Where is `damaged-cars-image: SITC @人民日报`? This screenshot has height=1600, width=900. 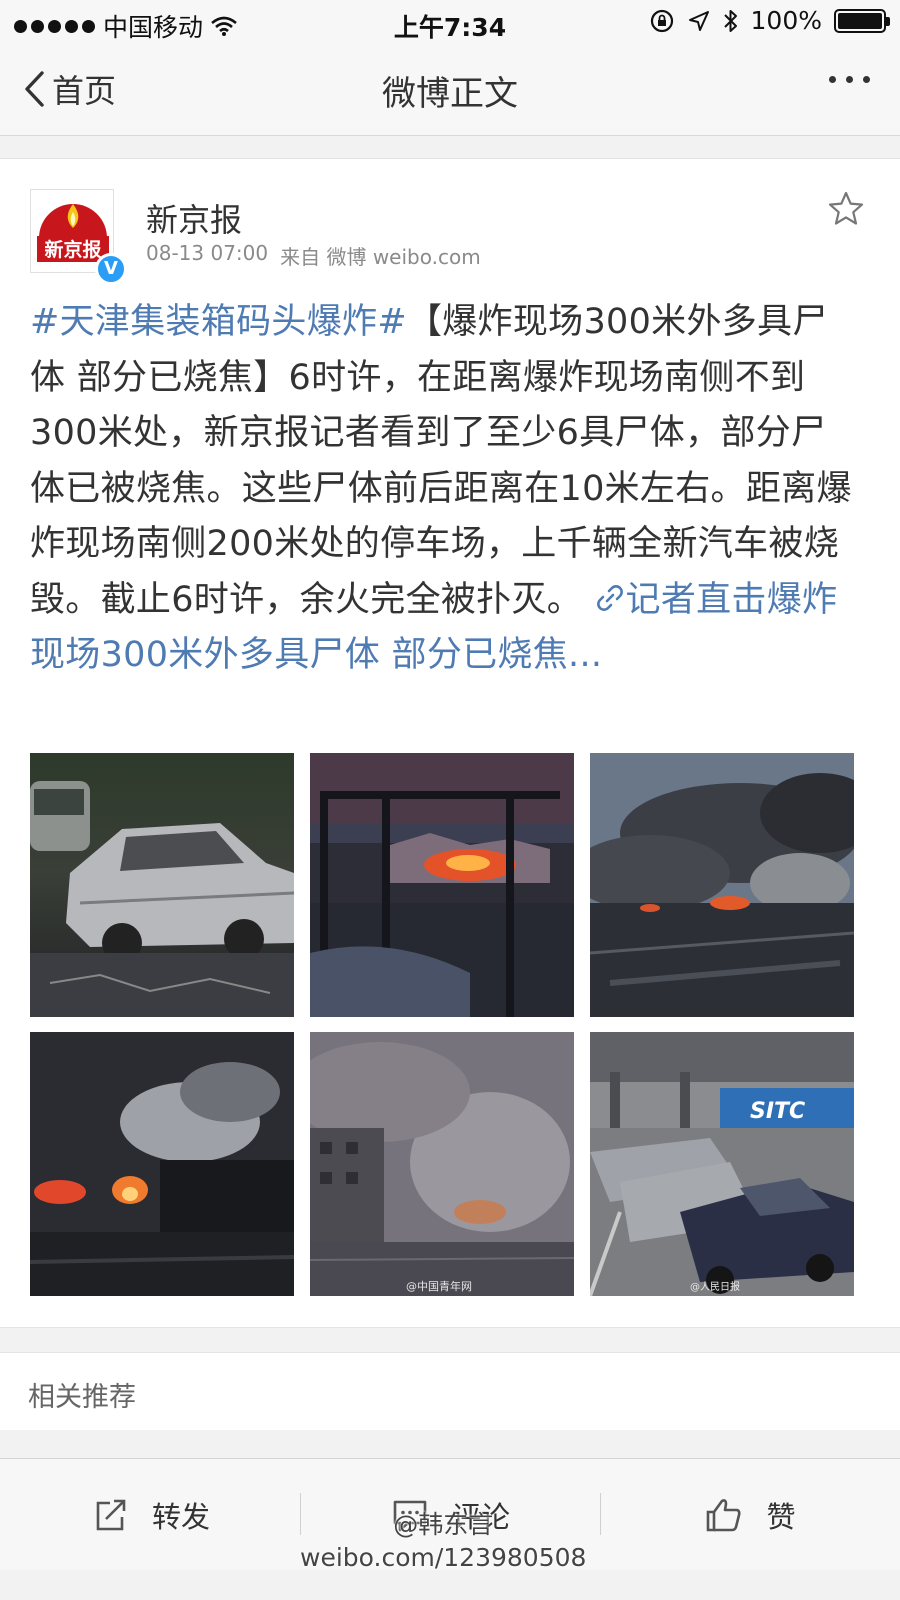 damaged-cars-image: SITC @人民日报 is located at coordinates (722, 1164).